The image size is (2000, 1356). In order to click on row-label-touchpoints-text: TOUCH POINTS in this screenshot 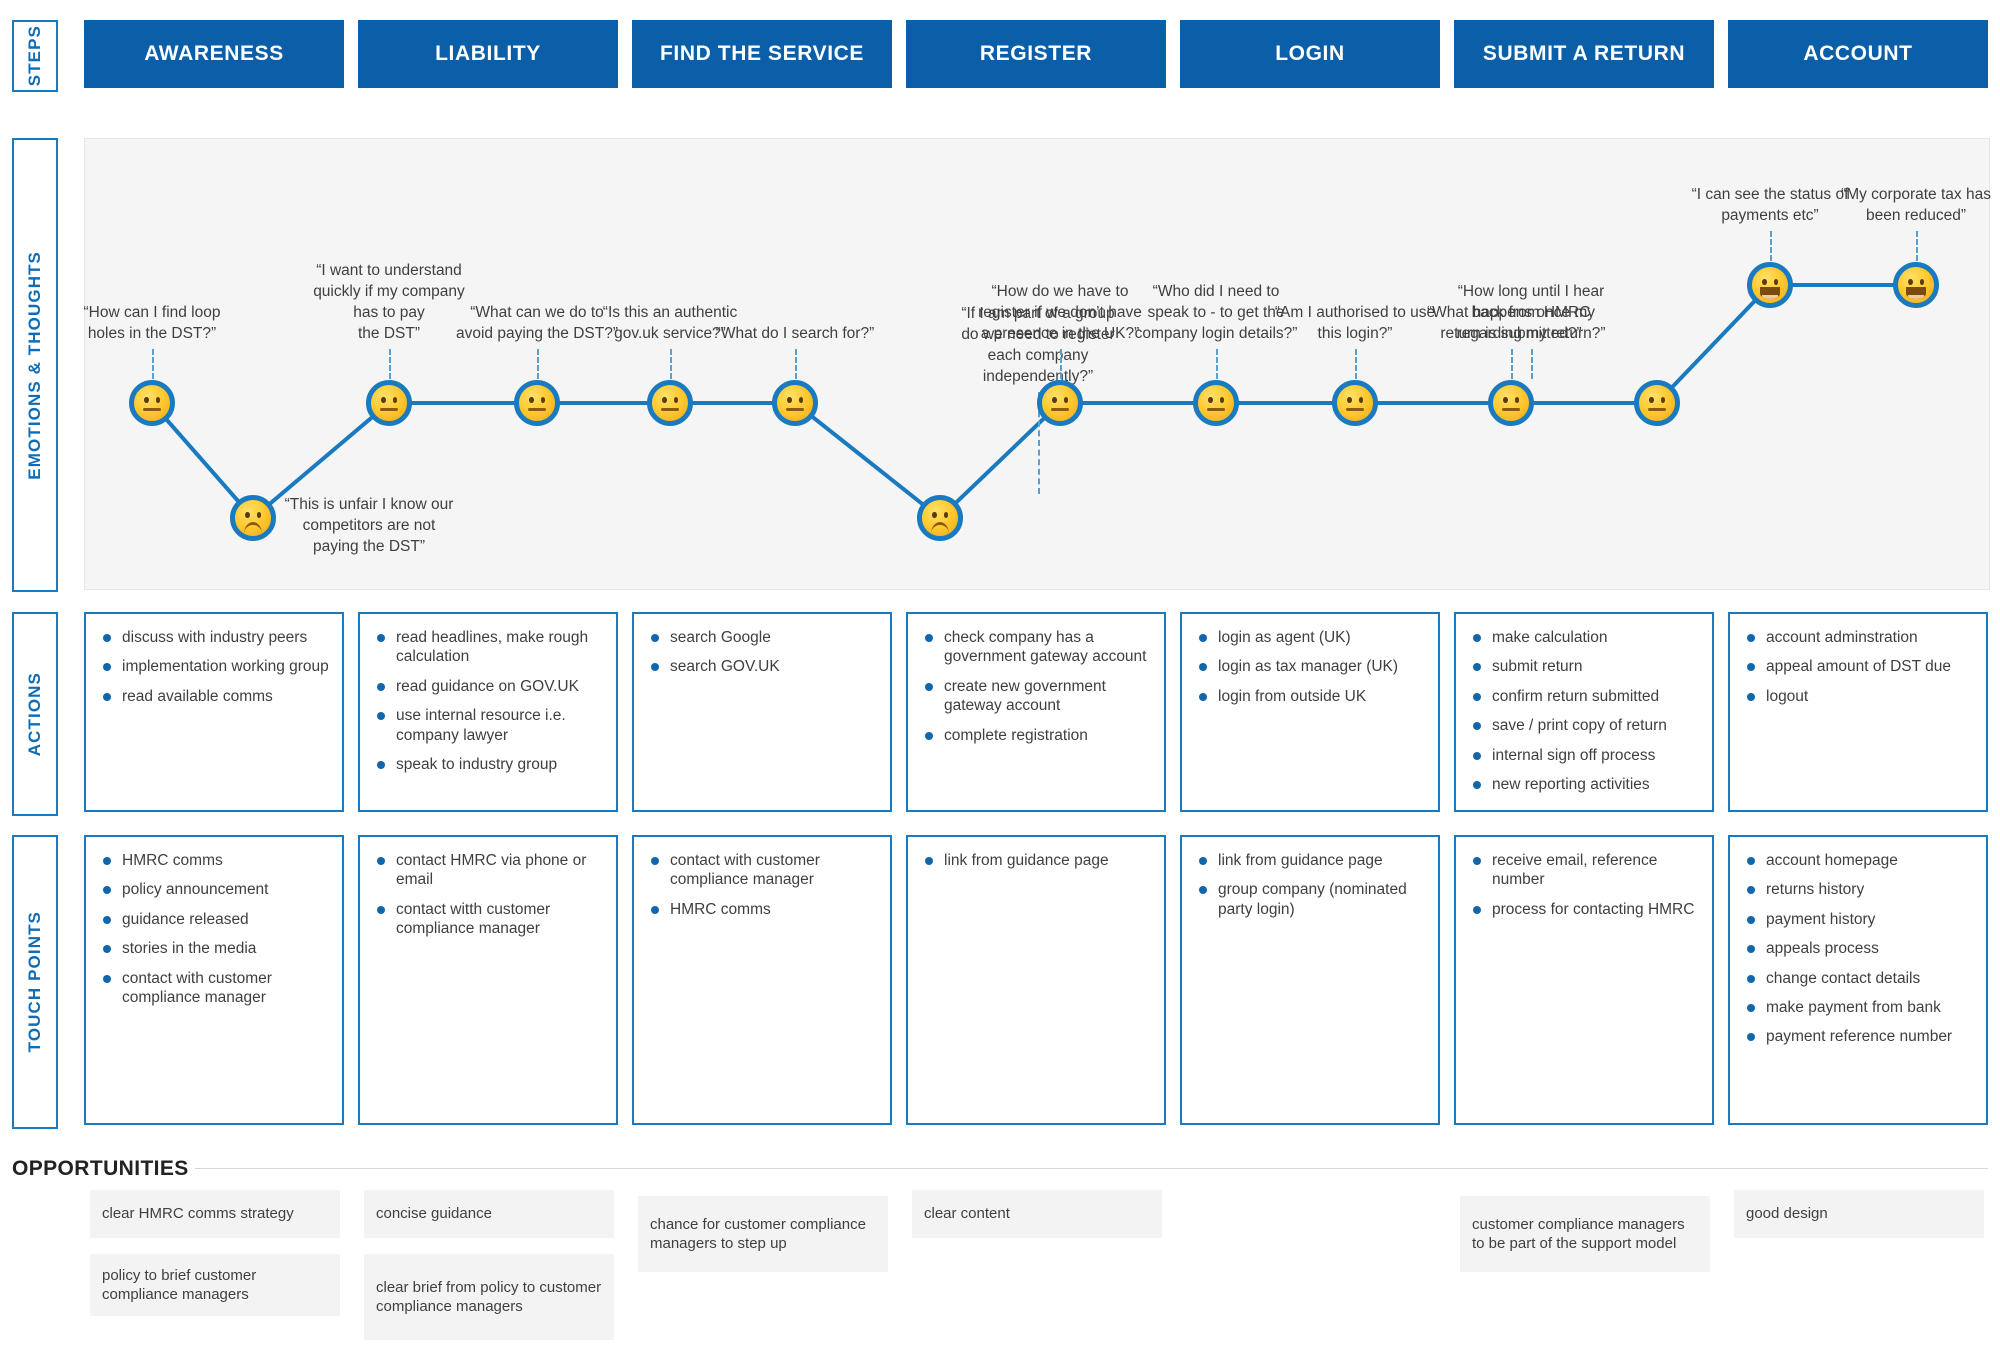, I will do `click(34, 982)`.